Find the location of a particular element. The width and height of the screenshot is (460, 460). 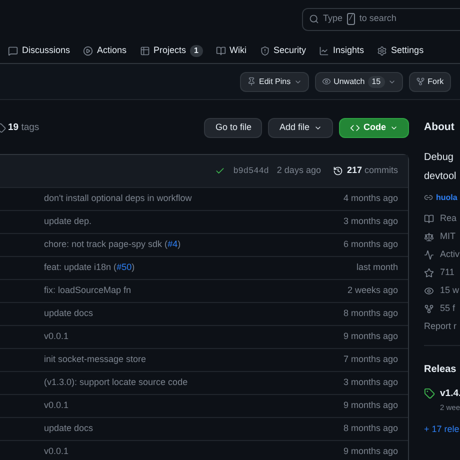

file-button: Go to file is located at coordinates (233, 128).